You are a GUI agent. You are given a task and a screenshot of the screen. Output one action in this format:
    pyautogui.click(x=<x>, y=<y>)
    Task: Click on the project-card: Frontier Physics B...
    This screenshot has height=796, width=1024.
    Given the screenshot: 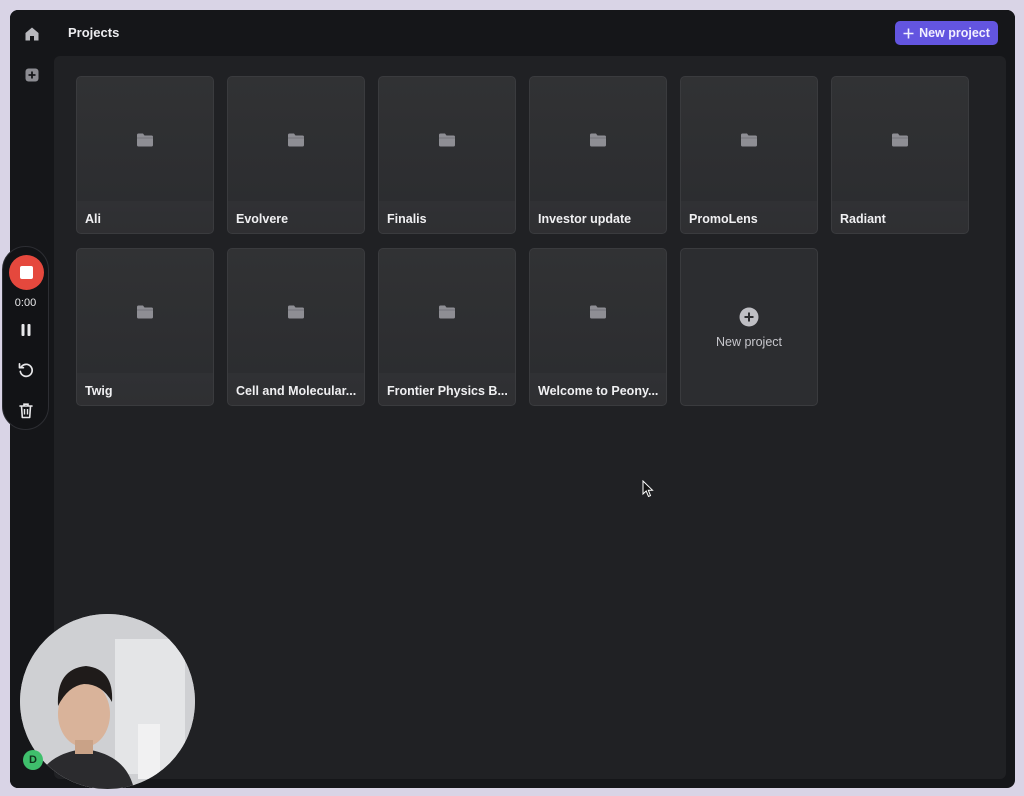 What is the action you would take?
    pyautogui.click(x=447, y=327)
    